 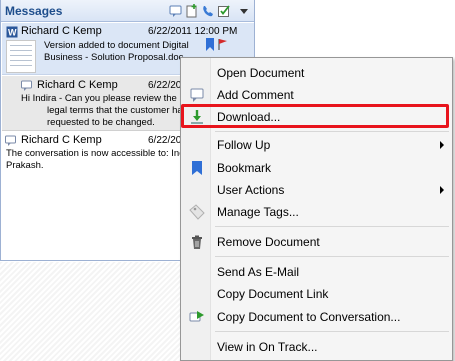 I want to click on menu-item-label: Send As E-Mail, so click(x=258, y=272).